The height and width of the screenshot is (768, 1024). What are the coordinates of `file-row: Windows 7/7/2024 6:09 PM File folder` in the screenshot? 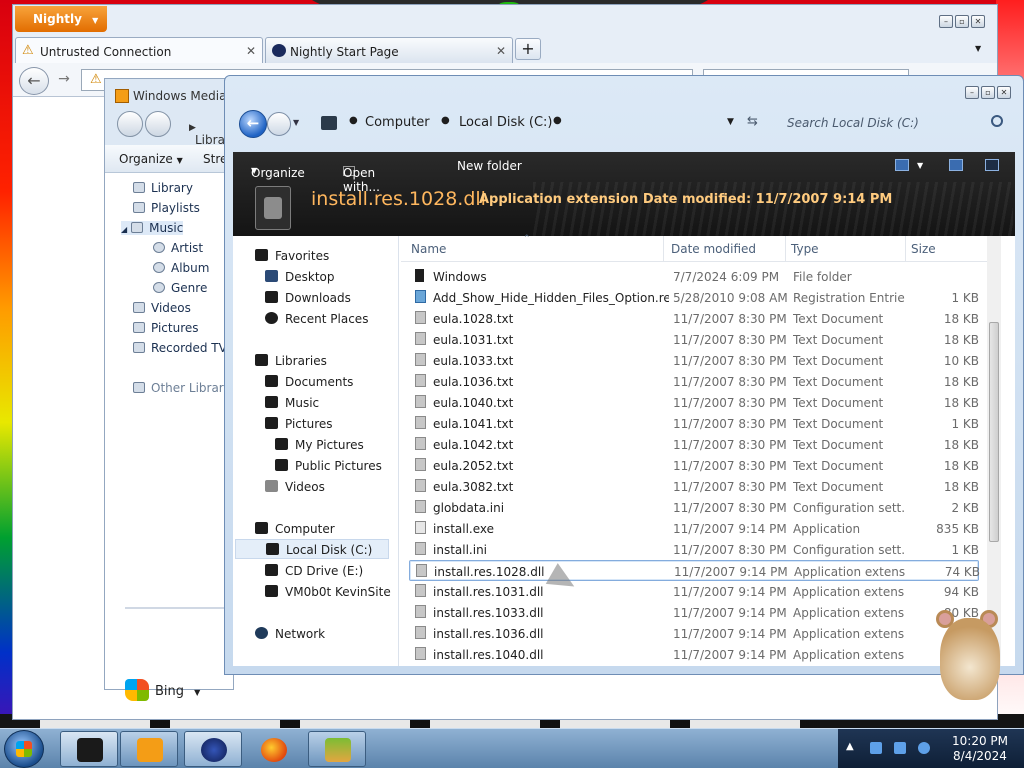 It's located at (694, 276).